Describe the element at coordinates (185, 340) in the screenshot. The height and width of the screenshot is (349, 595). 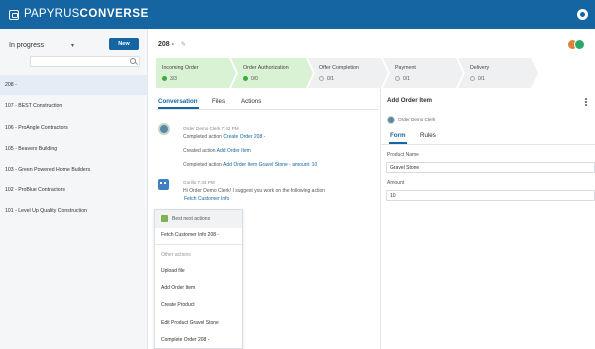
I see `menu-item-complete-order: Complete Order 208 -` at that location.